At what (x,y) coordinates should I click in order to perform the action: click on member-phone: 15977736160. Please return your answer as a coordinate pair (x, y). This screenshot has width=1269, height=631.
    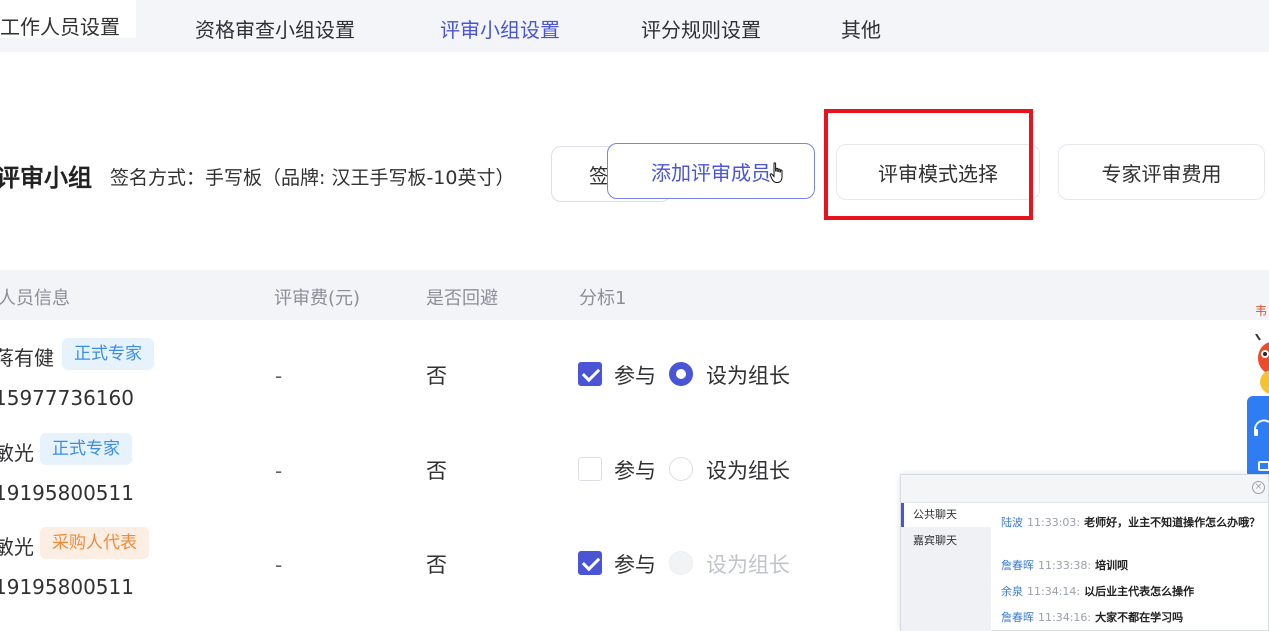
    Looking at the image, I should click on (67, 398).